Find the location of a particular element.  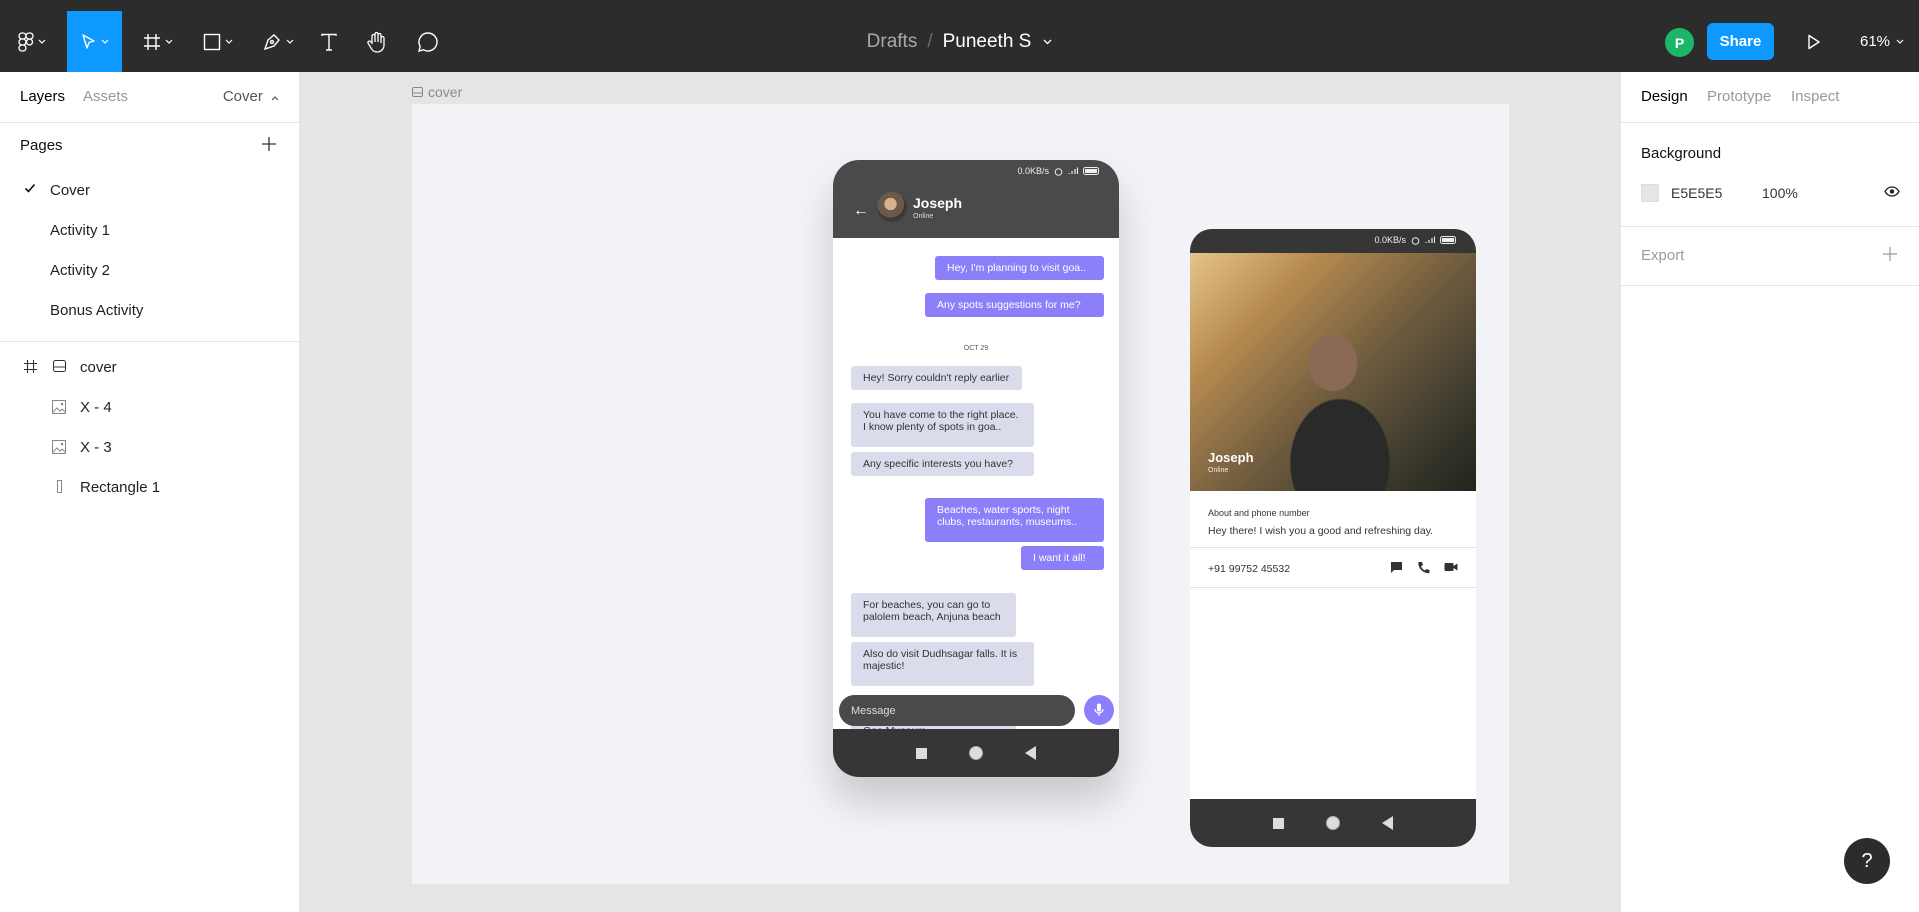

component-frame-icon is located at coordinates (59, 366).